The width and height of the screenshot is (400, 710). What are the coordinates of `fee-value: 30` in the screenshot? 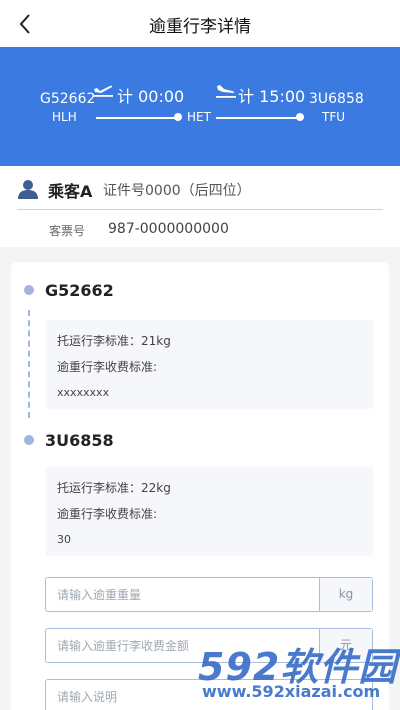 It's located at (64, 539).